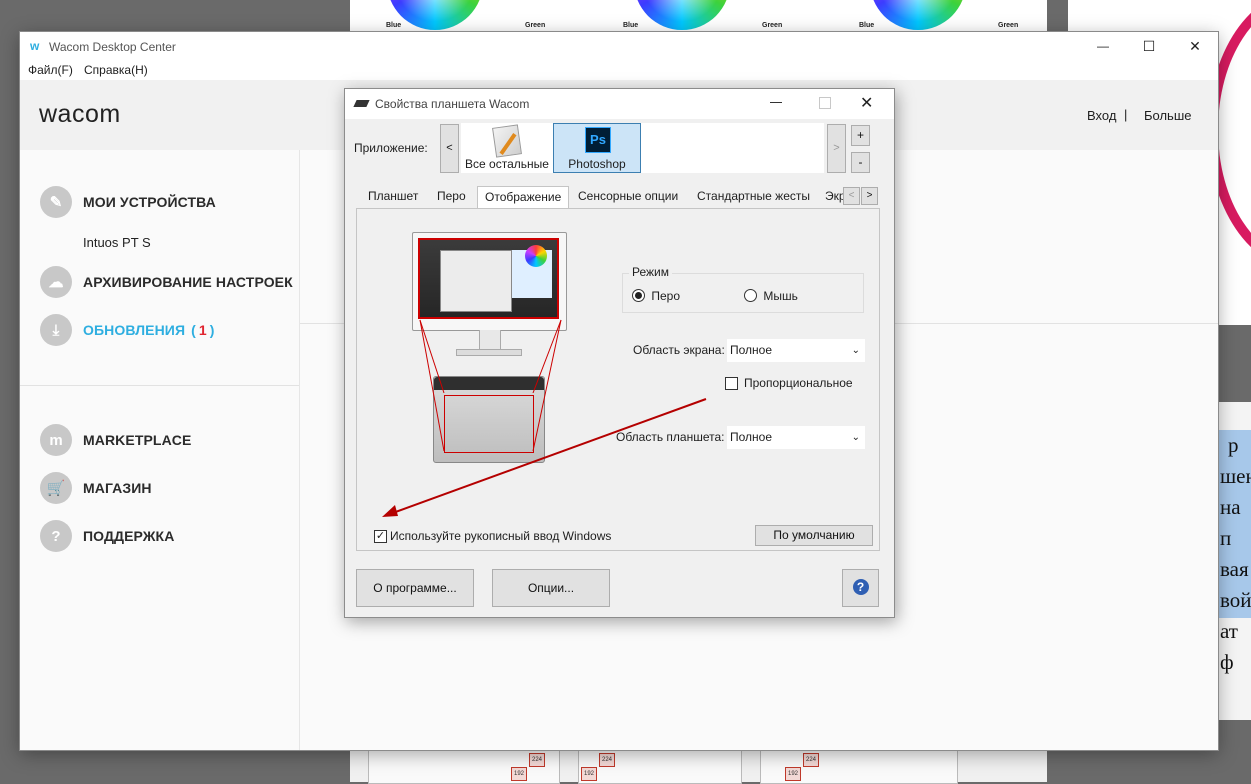  I want to click on app-scroll-right-button: >, so click(836, 148).